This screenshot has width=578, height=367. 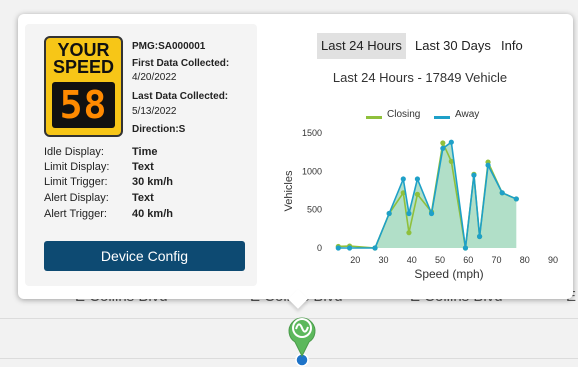 What do you see at coordinates (467, 114) in the screenshot?
I see `legend-label-away: Away` at bounding box center [467, 114].